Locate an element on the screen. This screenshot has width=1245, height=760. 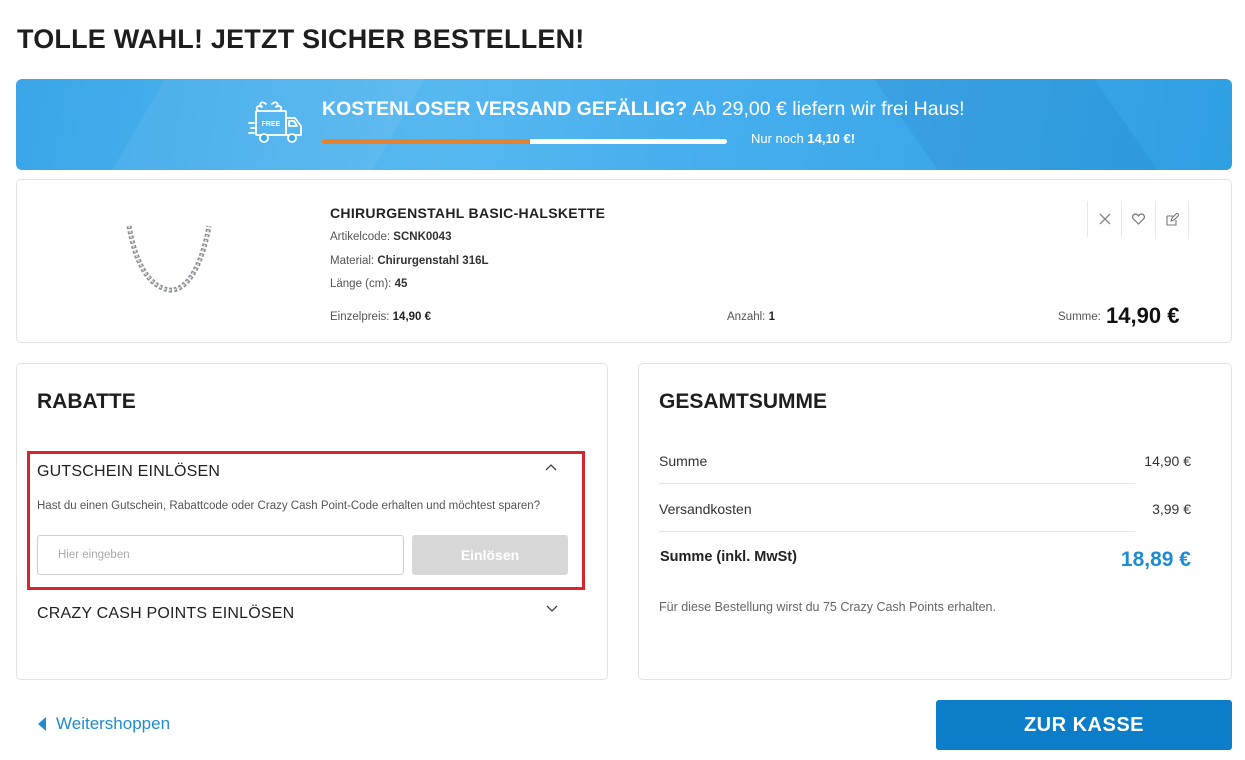
item-sum-label: Summe: is located at coordinates (1079, 317).